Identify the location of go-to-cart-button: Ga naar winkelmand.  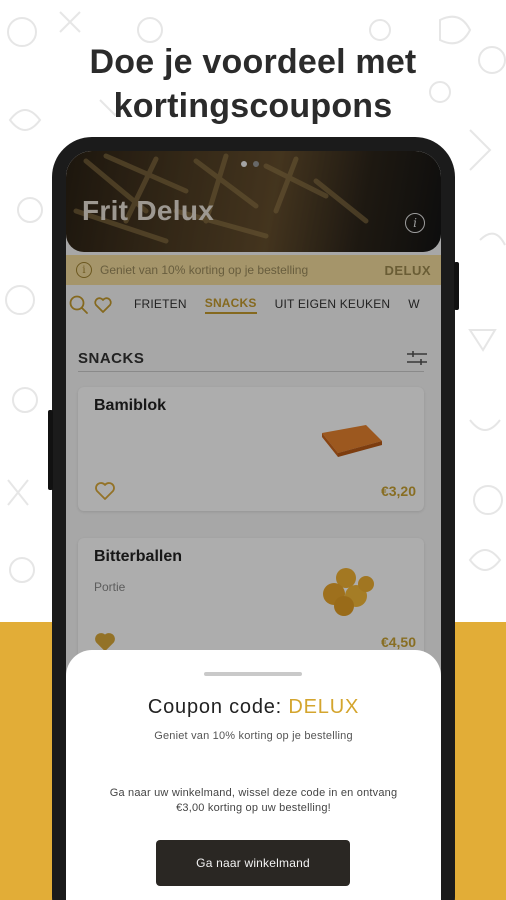
(253, 863).